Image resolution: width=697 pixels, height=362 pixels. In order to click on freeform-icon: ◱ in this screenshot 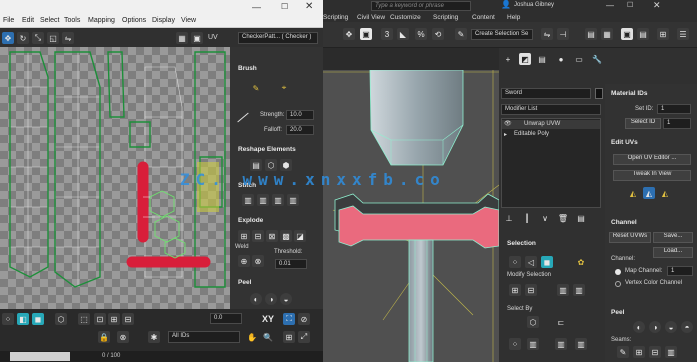, I will do `click(53, 38)`.